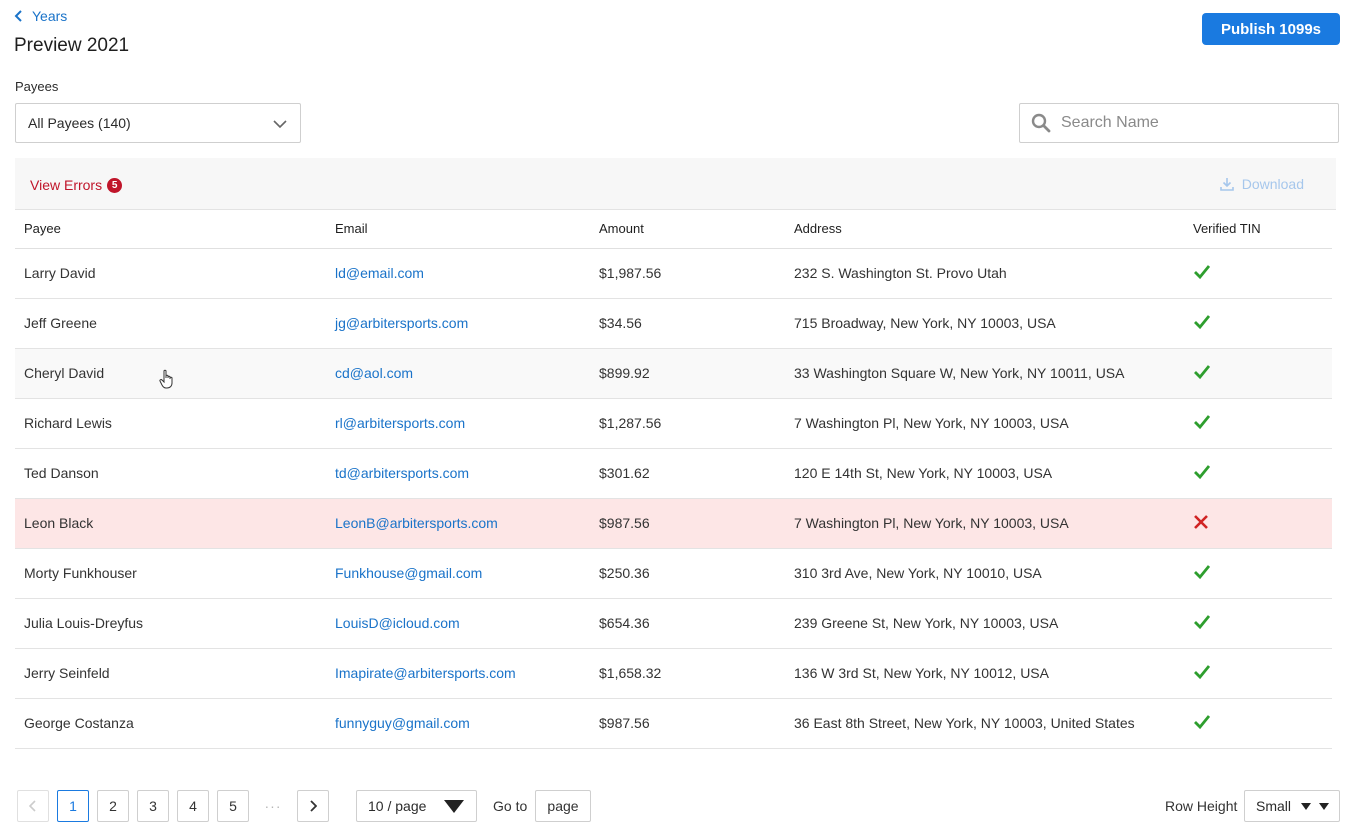 Image resolution: width=1359 pixels, height=834 pixels. What do you see at coordinates (458, 373) in the screenshot?
I see `email-cell: cd@aol.com` at bounding box center [458, 373].